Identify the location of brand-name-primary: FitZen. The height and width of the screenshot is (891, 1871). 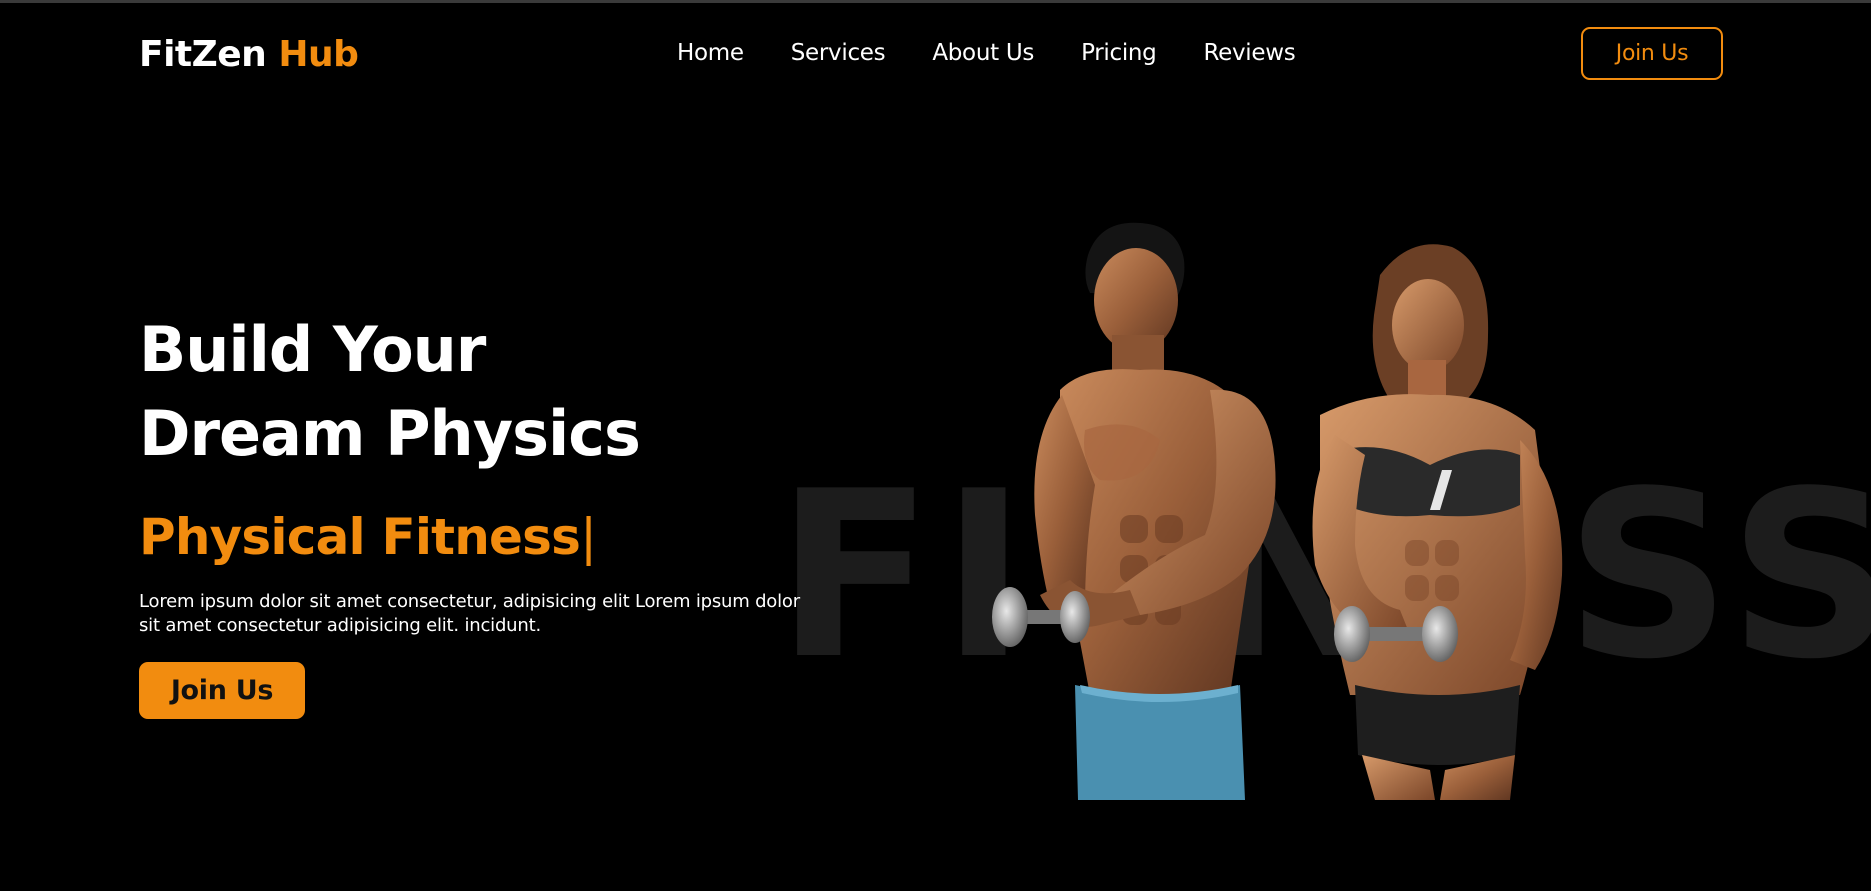
(203, 54).